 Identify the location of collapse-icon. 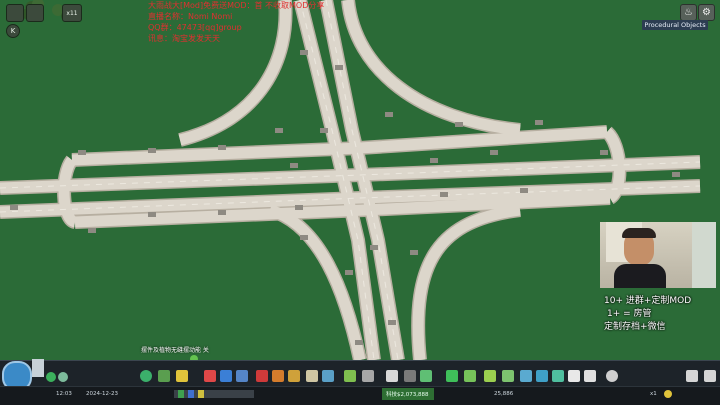
(710, 376).